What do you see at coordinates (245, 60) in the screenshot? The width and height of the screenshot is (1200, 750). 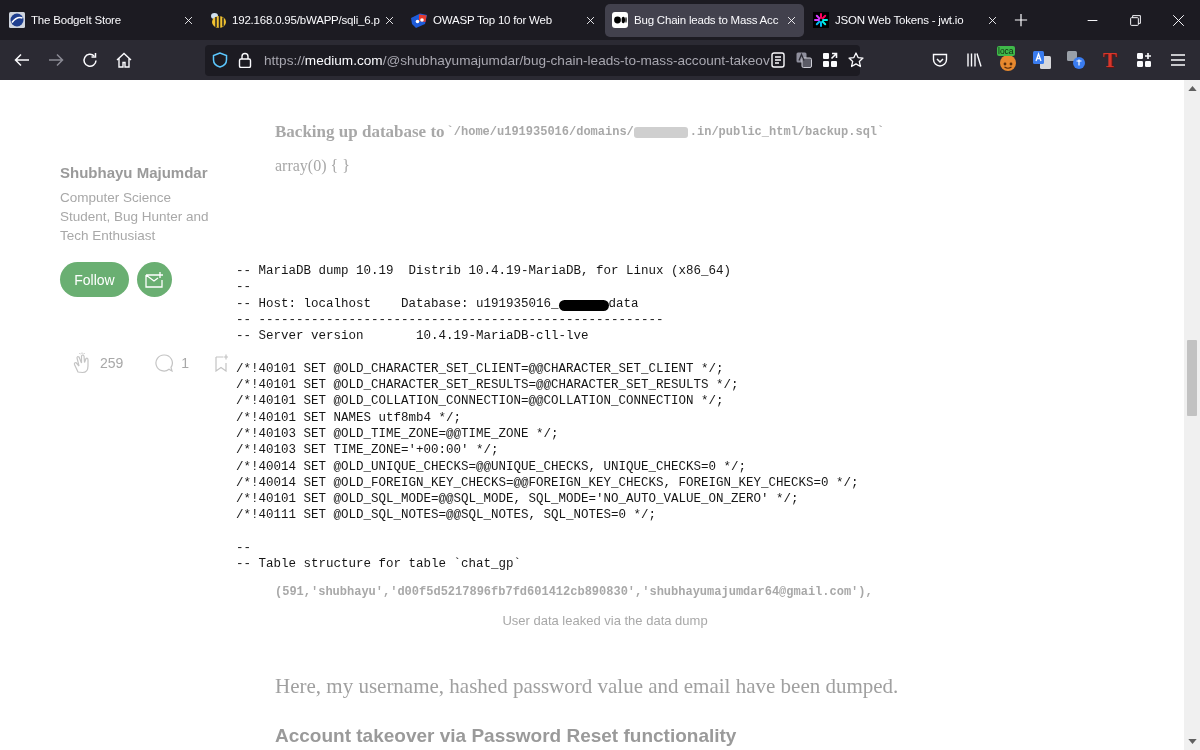 I see `lock-icon` at bounding box center [245, 60].